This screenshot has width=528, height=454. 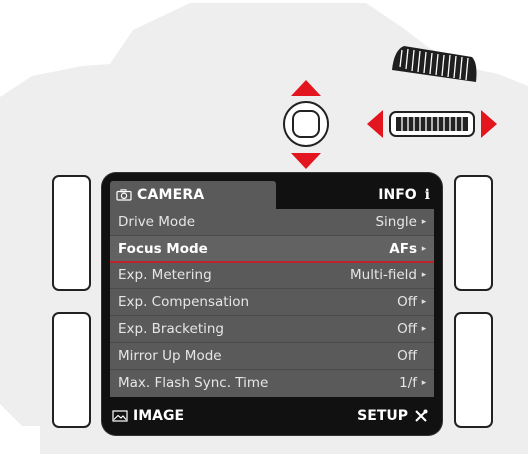 What do you see at coordinates (408, 383) in the screenshot?
I see `menu-item-value: 1/f` at bounding box center [408, 383].